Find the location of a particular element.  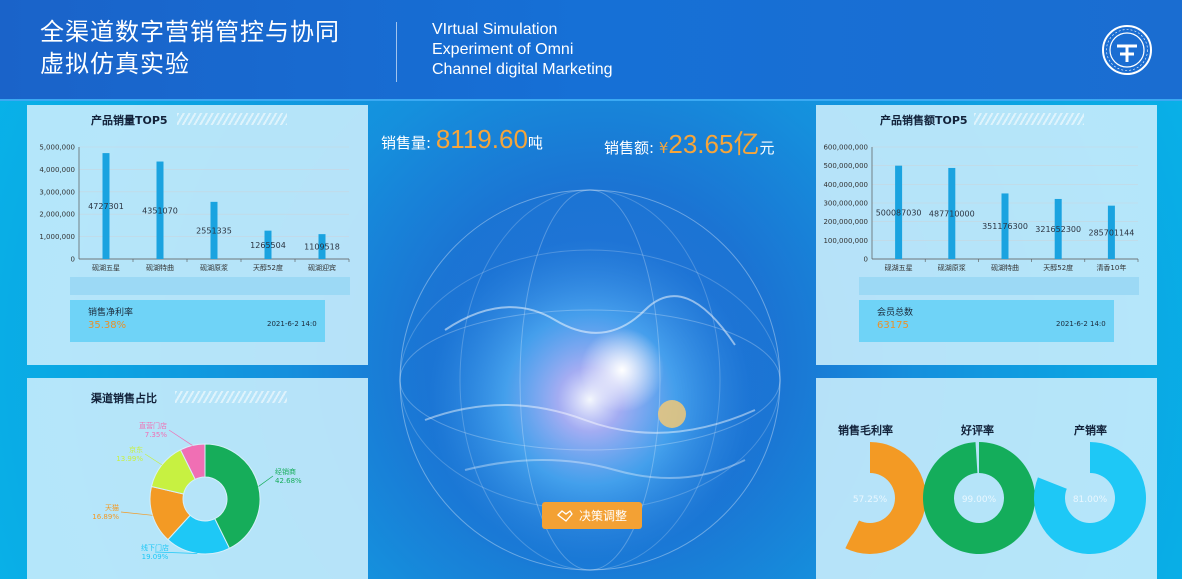

slice-name-label: 经销商 is located at coordinates (285, 471).